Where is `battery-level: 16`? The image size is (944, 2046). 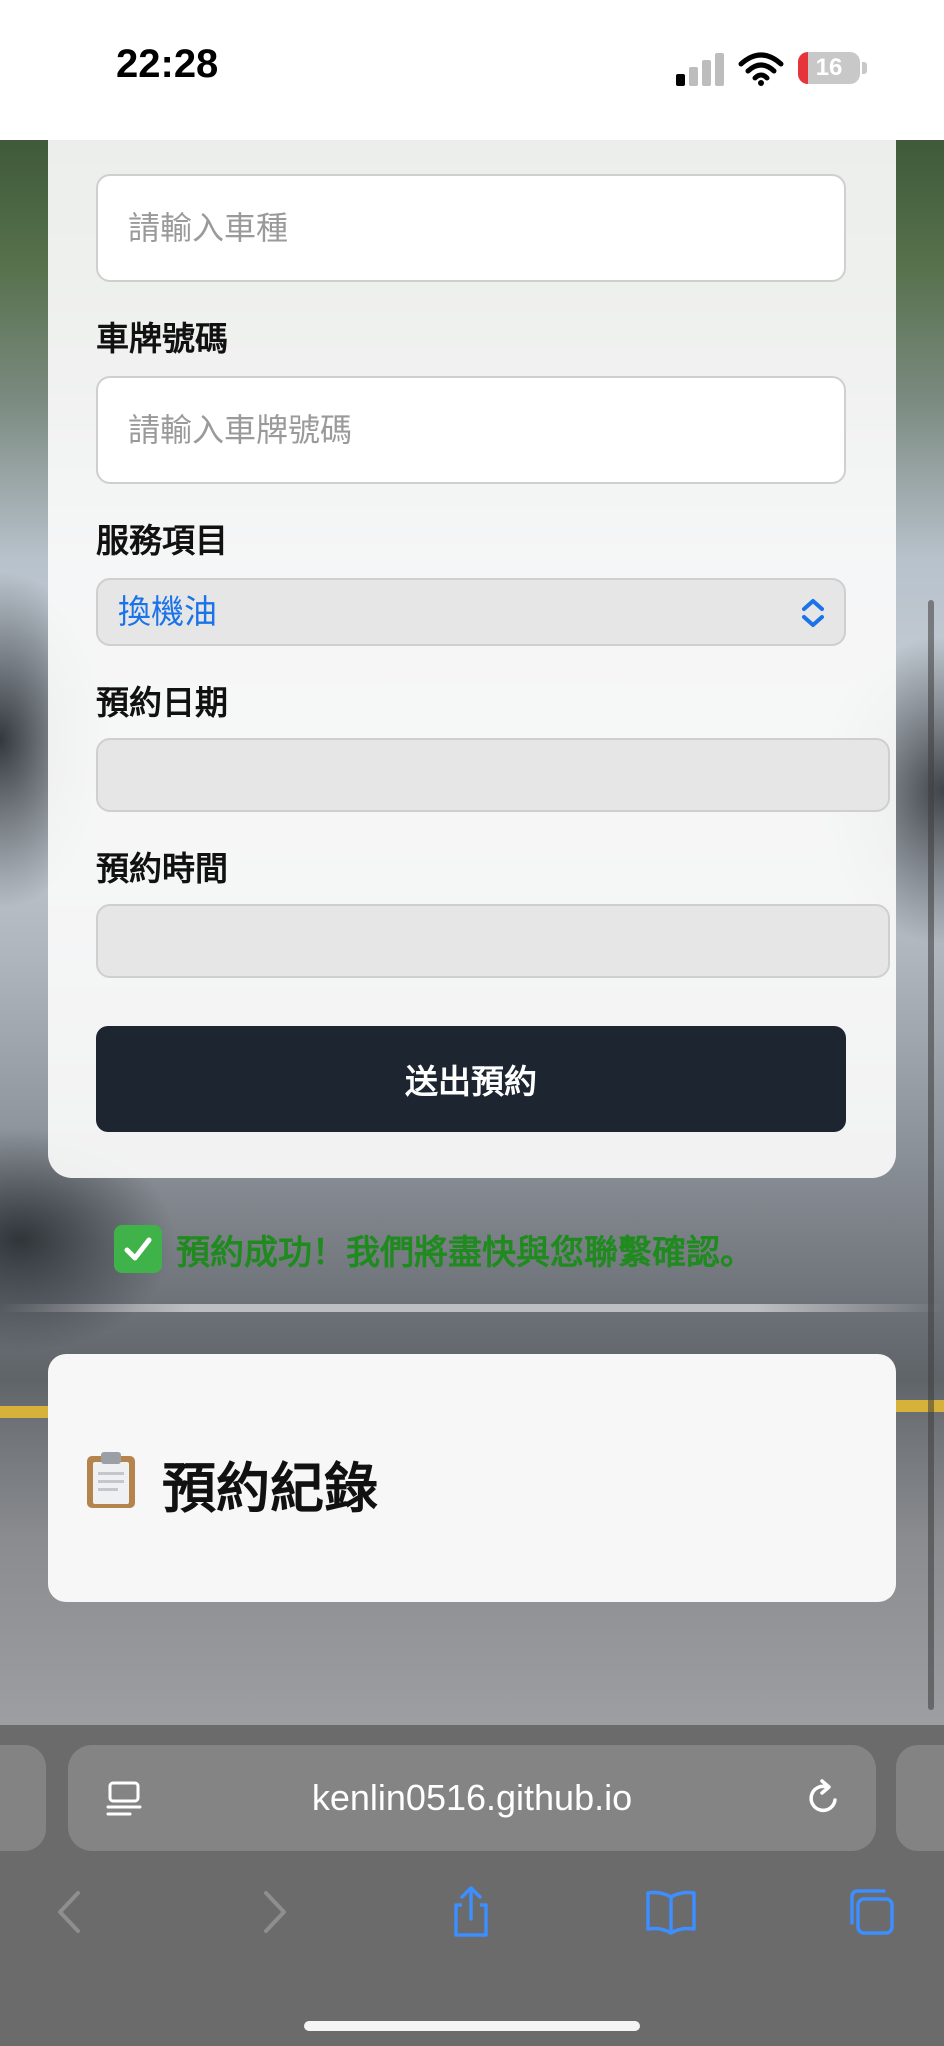
battery-level: 16 is located at coordinates (829, 67).